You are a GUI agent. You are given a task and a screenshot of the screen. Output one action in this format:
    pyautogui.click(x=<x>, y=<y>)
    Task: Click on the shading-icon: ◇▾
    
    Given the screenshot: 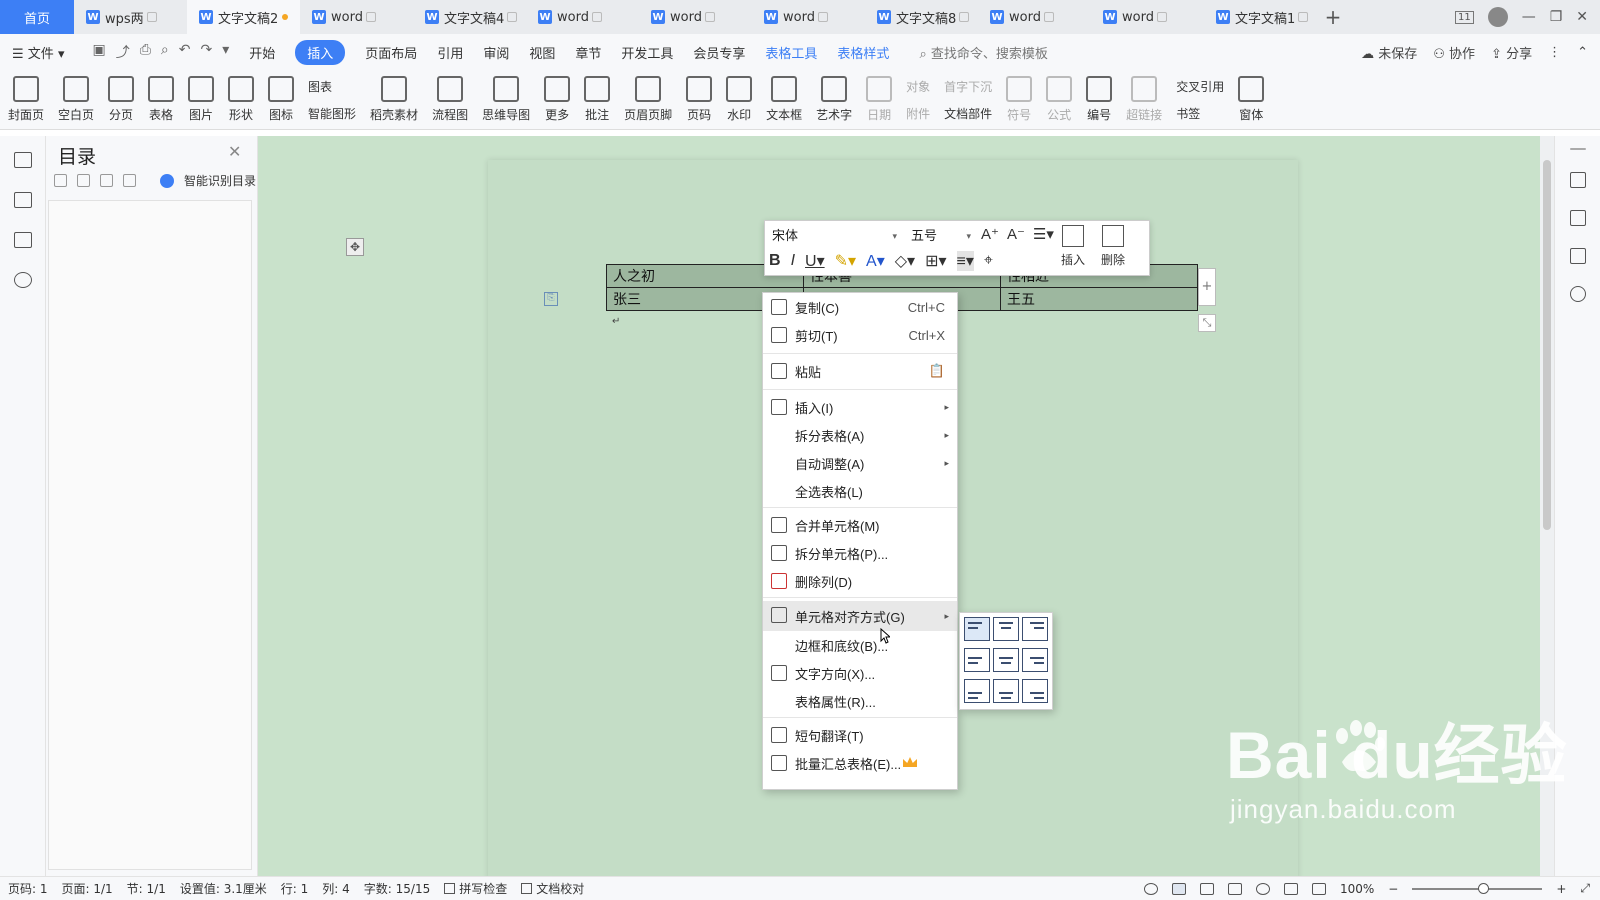 What is the action you would take?
    pyautogui.click(x=905, y=261)
    